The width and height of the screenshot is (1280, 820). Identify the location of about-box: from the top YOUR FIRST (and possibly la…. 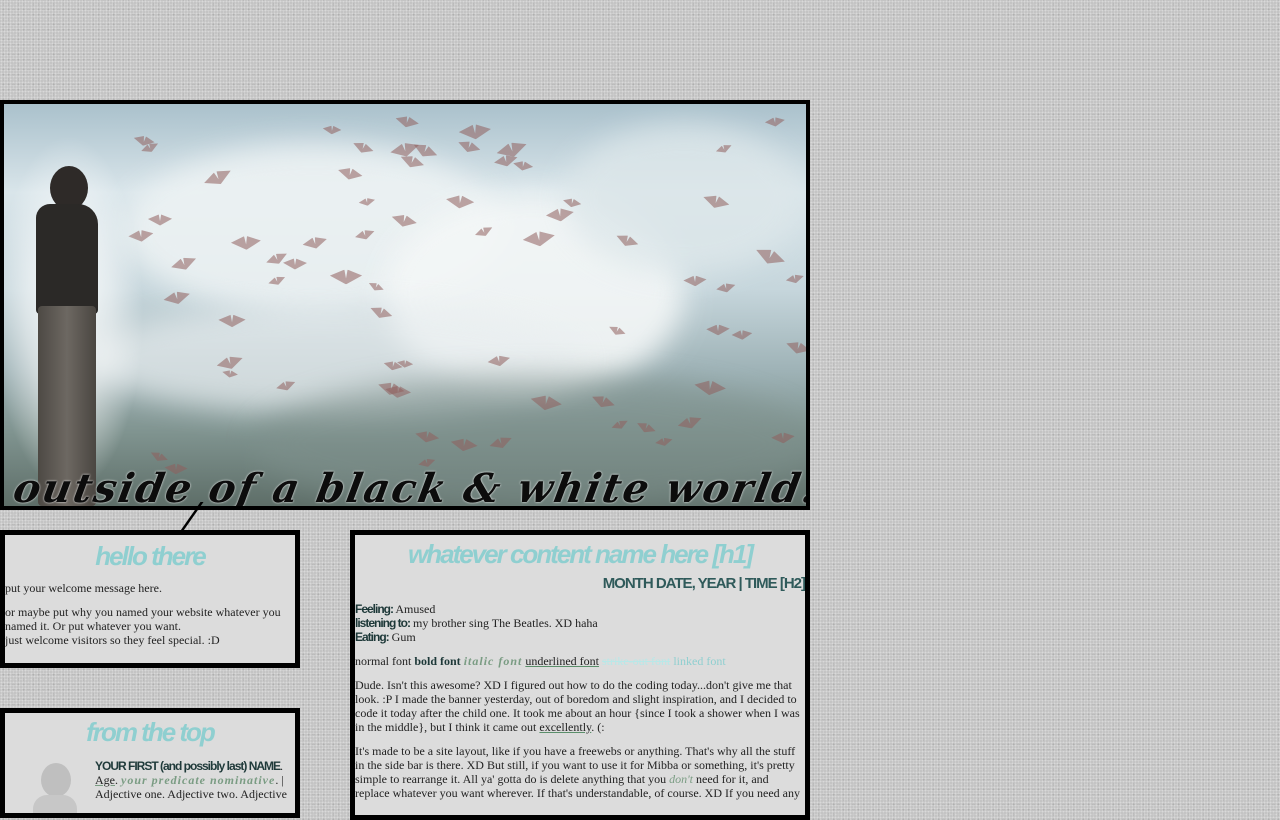
(150, 763).